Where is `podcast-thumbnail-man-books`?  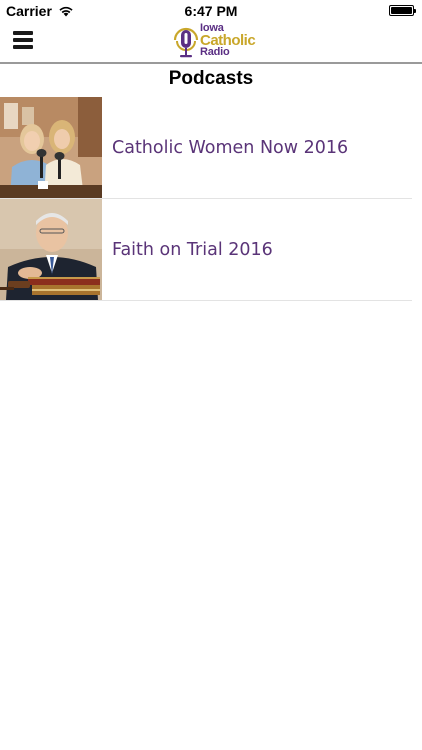 podcast-thumbnail-man-books is located at coordinates (51, 249).